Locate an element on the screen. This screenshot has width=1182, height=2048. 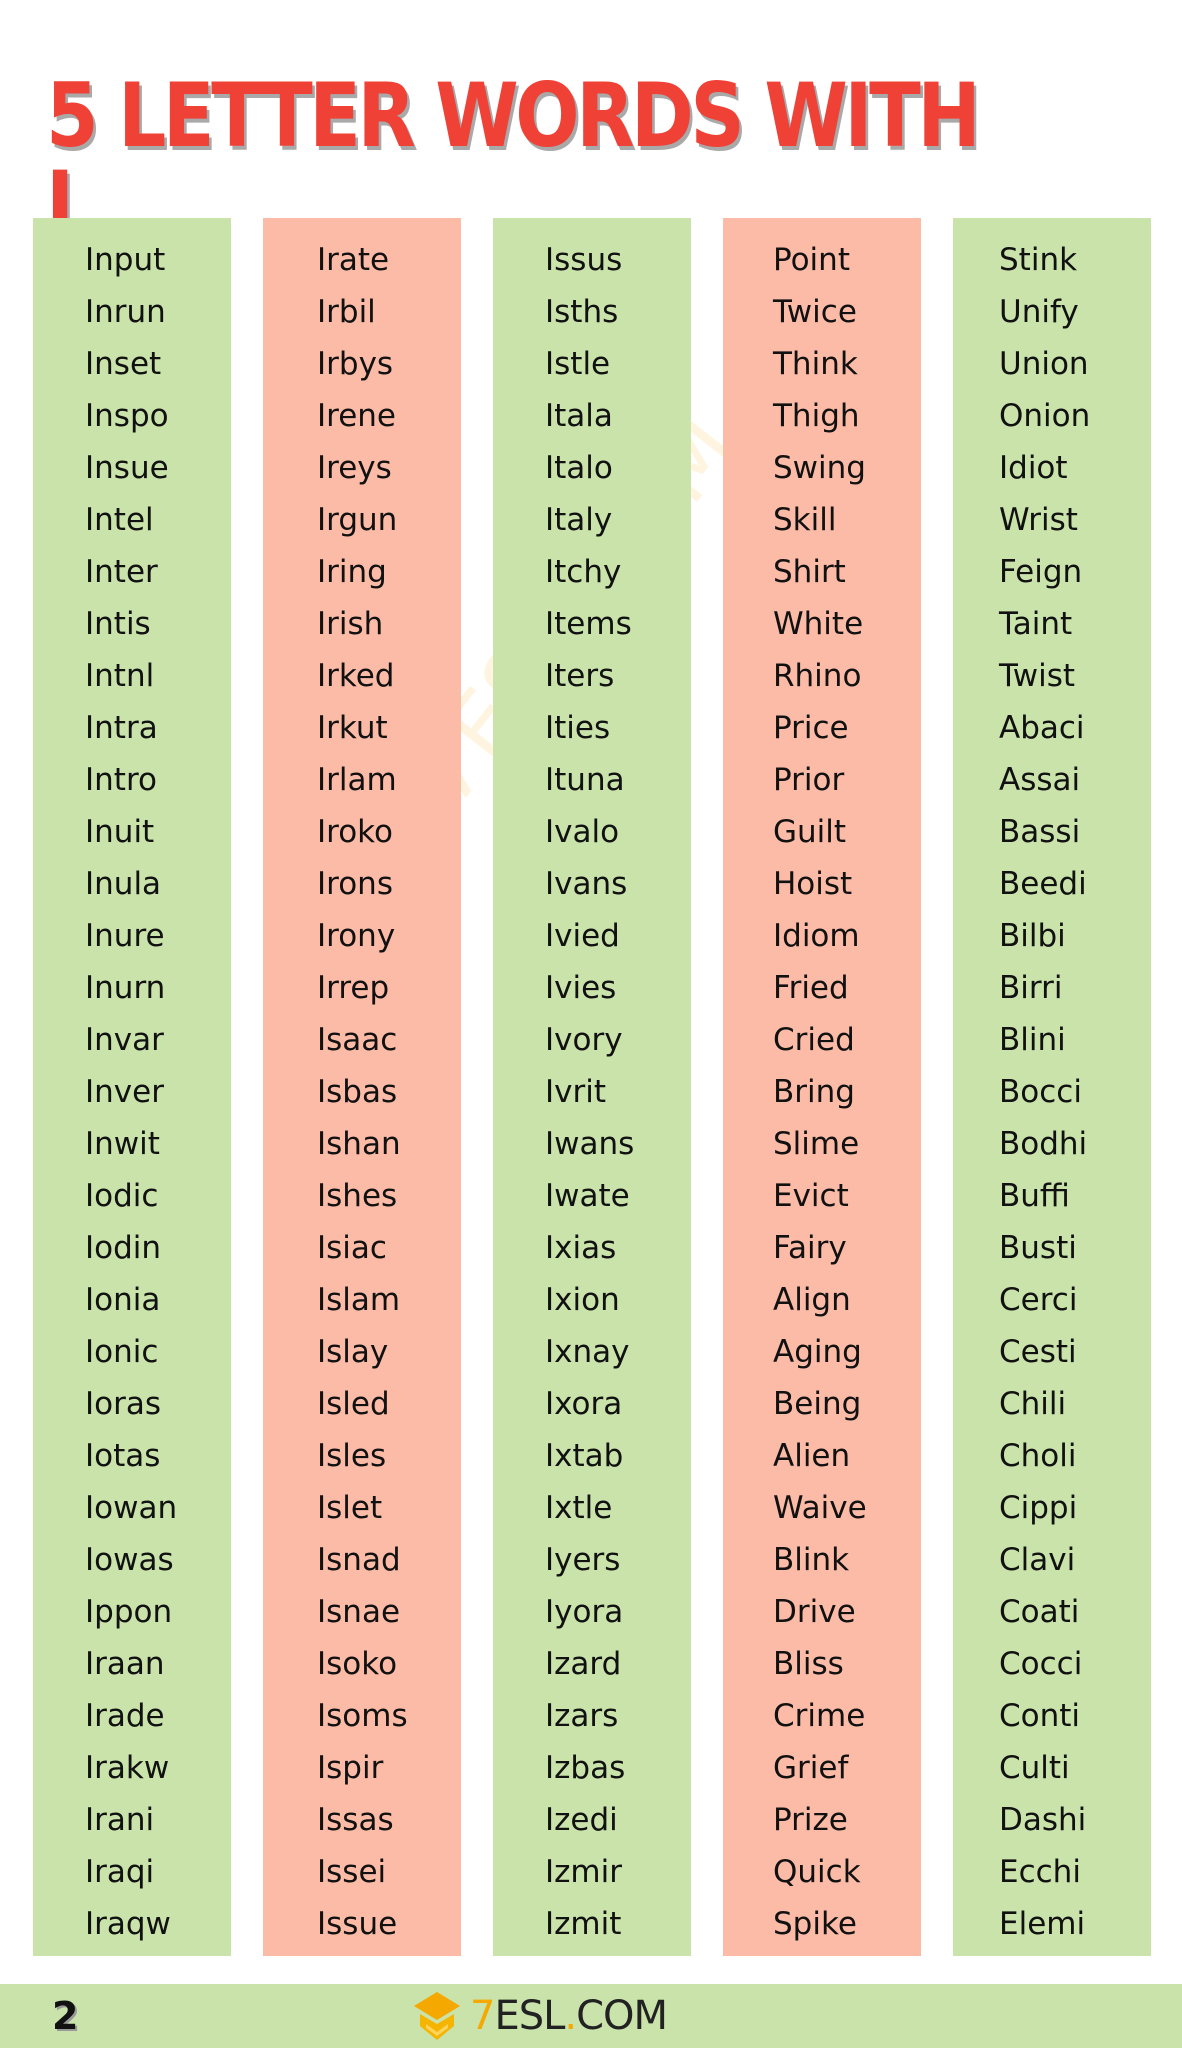
word-item: Fried is located at coordinates (811, 988).